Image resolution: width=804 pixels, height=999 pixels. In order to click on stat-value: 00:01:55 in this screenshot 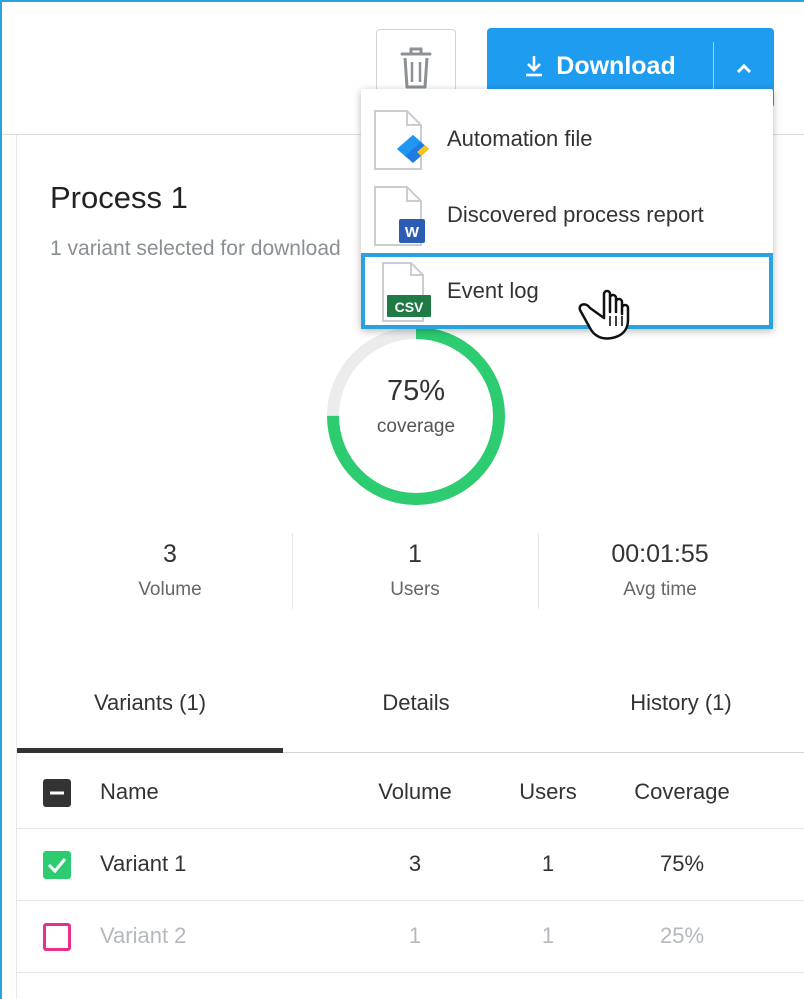, I will do `click(660, 554)`.